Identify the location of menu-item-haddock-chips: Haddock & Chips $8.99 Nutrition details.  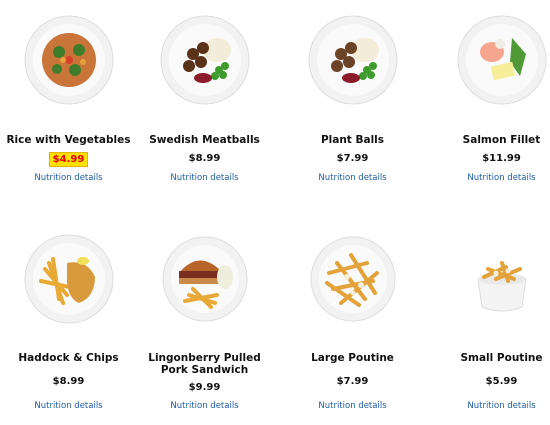
(68, 320).